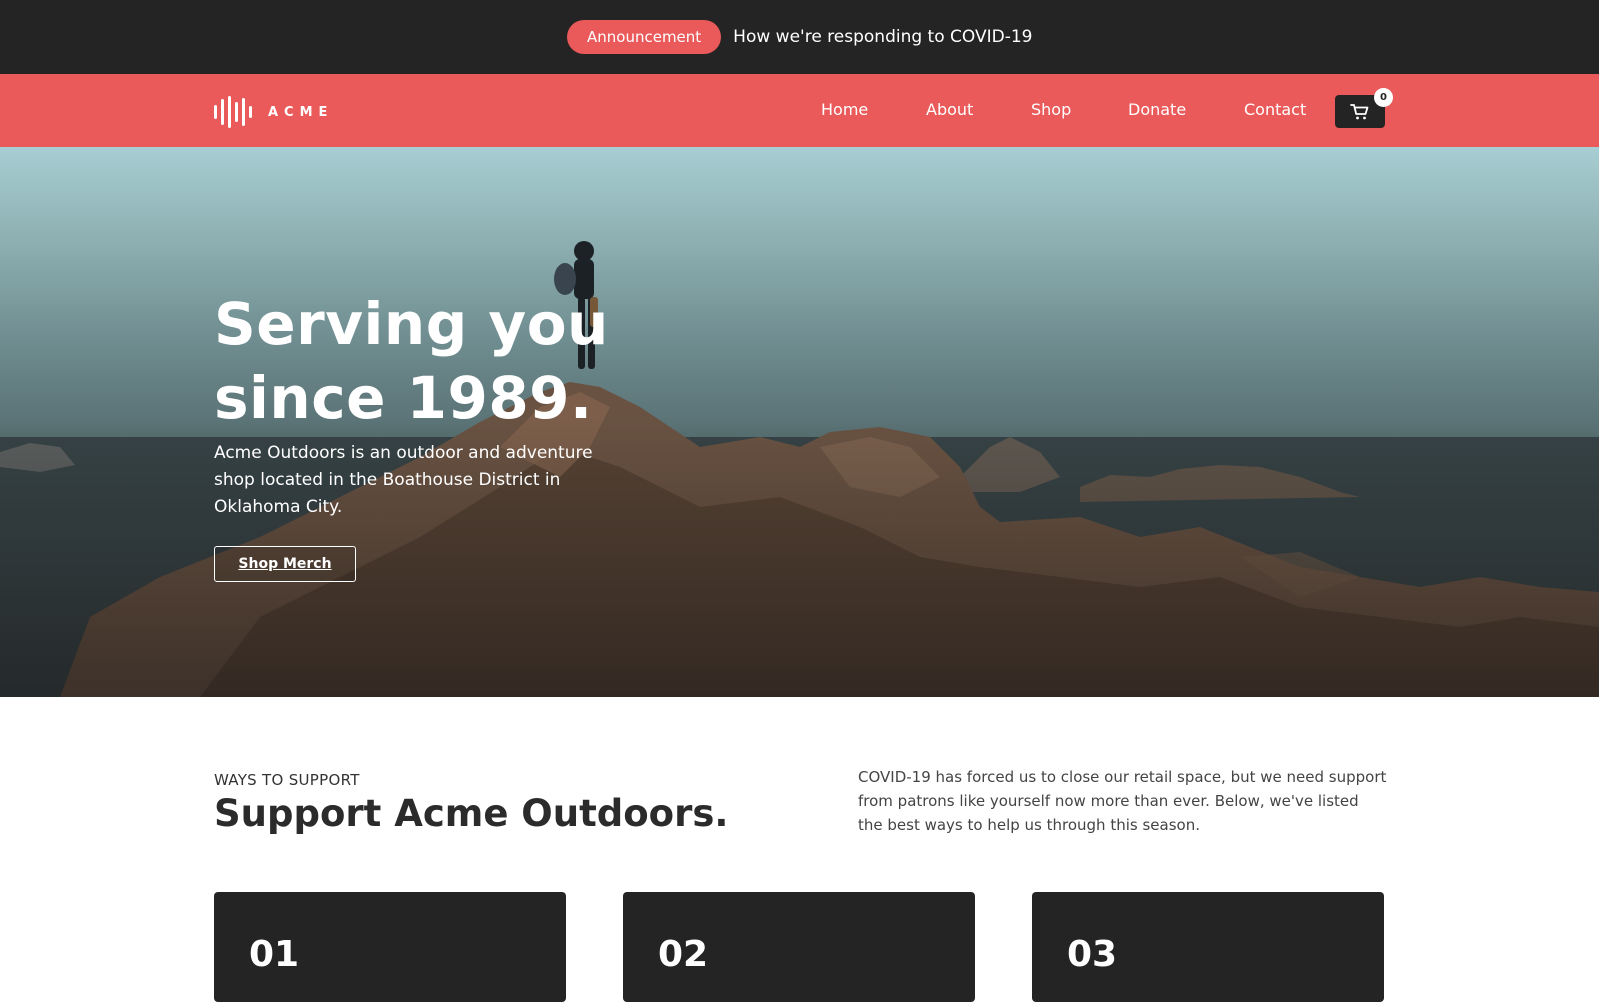  What do you see at coordinates (233, 112) in the screenshot?
I see `waveform-logo-icon` at bounding box center [233, 112].